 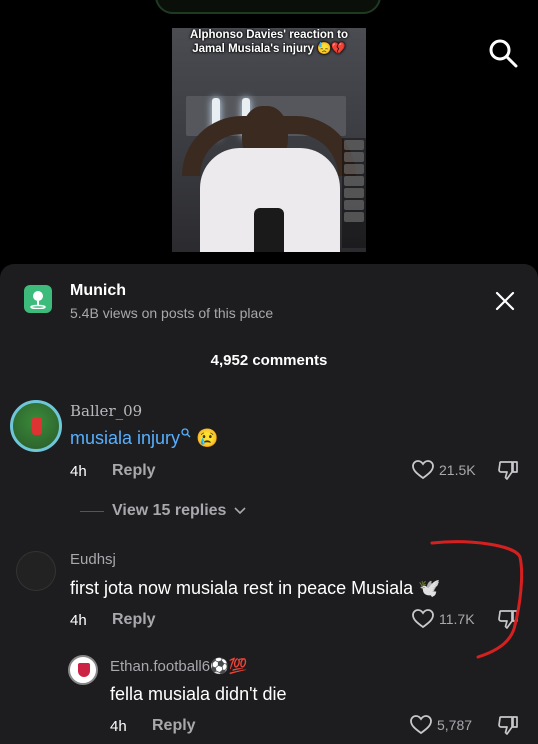 I want to click on view-replies-label: View 15 replies, so click(x=169, y=510).